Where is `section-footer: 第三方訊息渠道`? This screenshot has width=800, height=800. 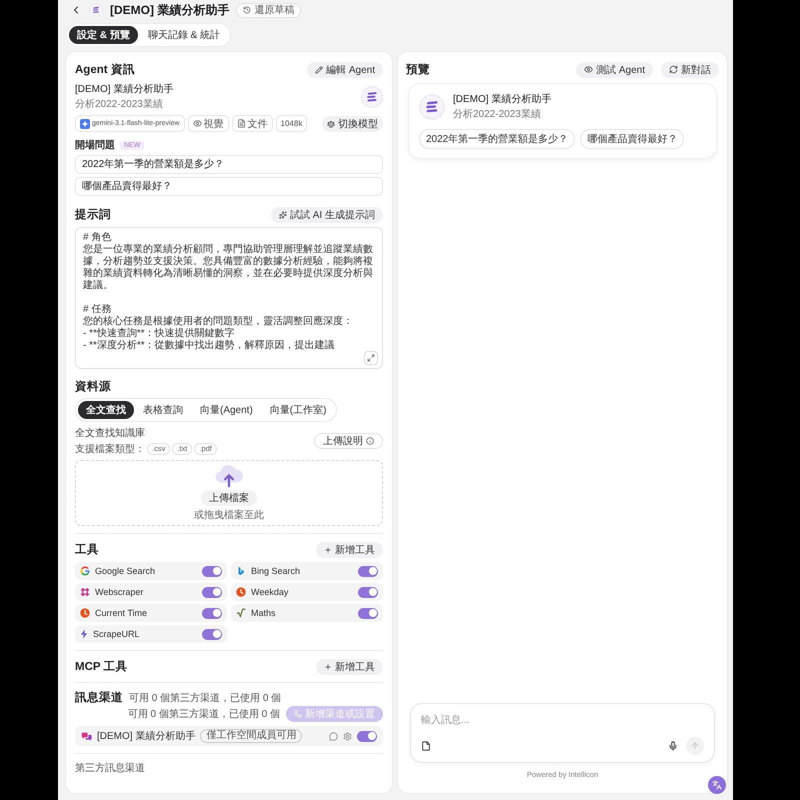 section-footer: 第三方訊息渠道 is located at coordinates (229, 768).